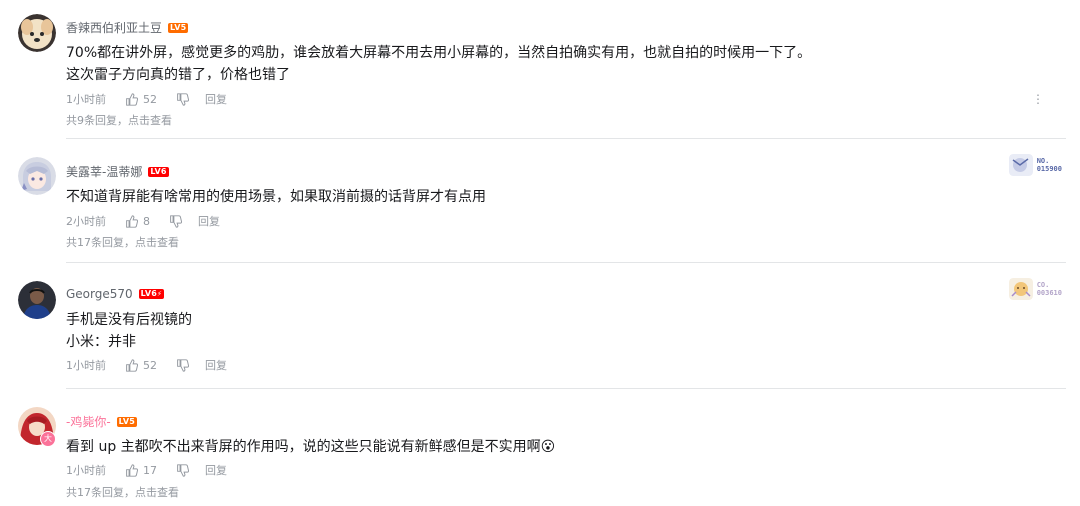 This screenshot has width=1080, height=506. I want to click on comment-line: 看到 up 主都吹不出来背屏的作用吗，说的这些只能说有新鲜感但是不实用啊😮, so click(311, 447).